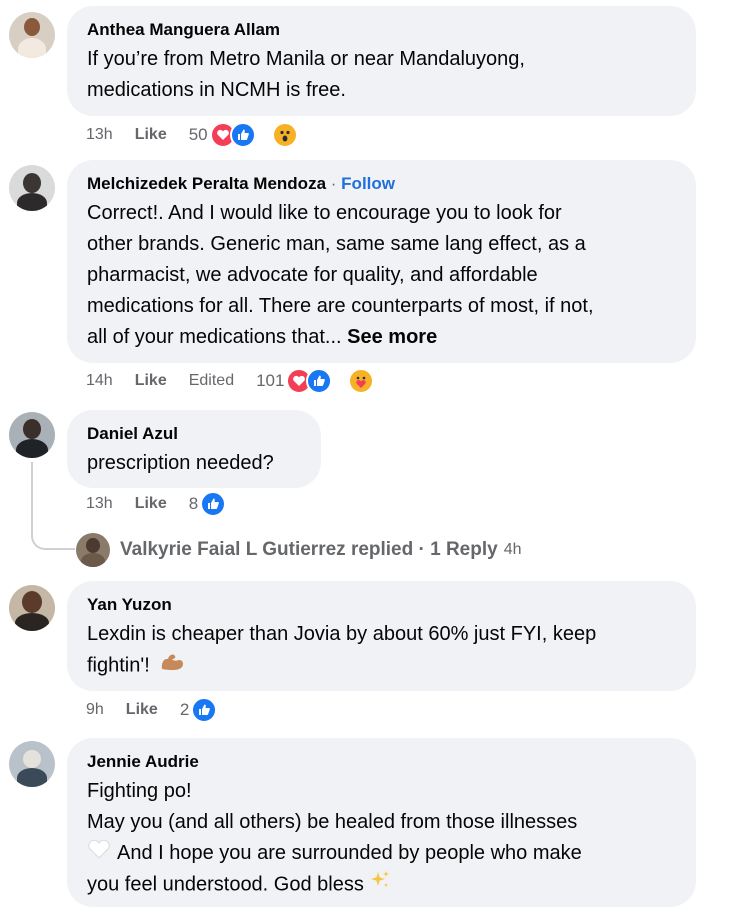 The image size is (750, 907). I want to click on wow-reaction-icon, so click(284, 135).